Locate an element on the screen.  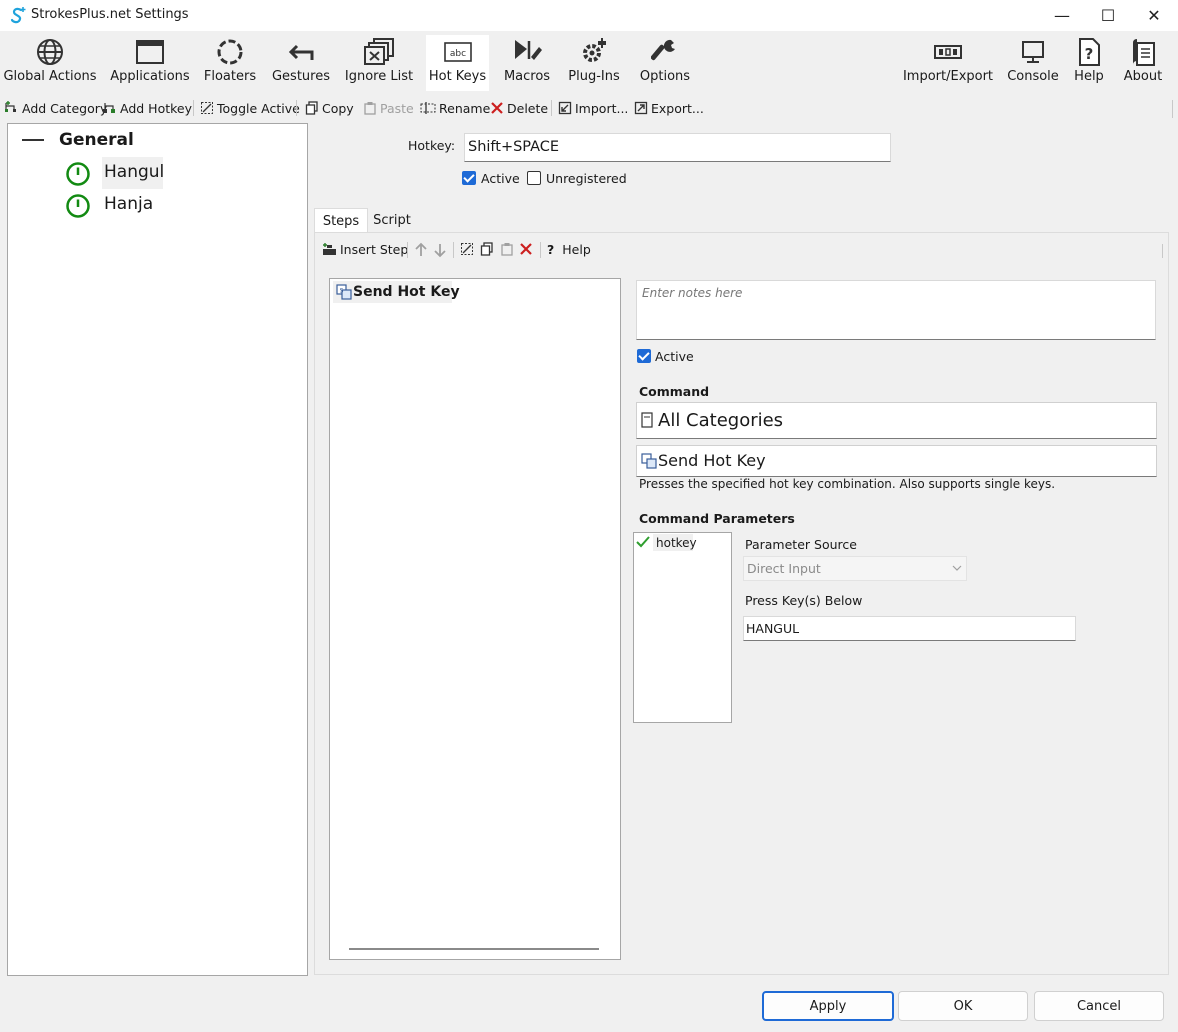
hotkey-field: Shift+SPACE is located at coordinates (677, 147).